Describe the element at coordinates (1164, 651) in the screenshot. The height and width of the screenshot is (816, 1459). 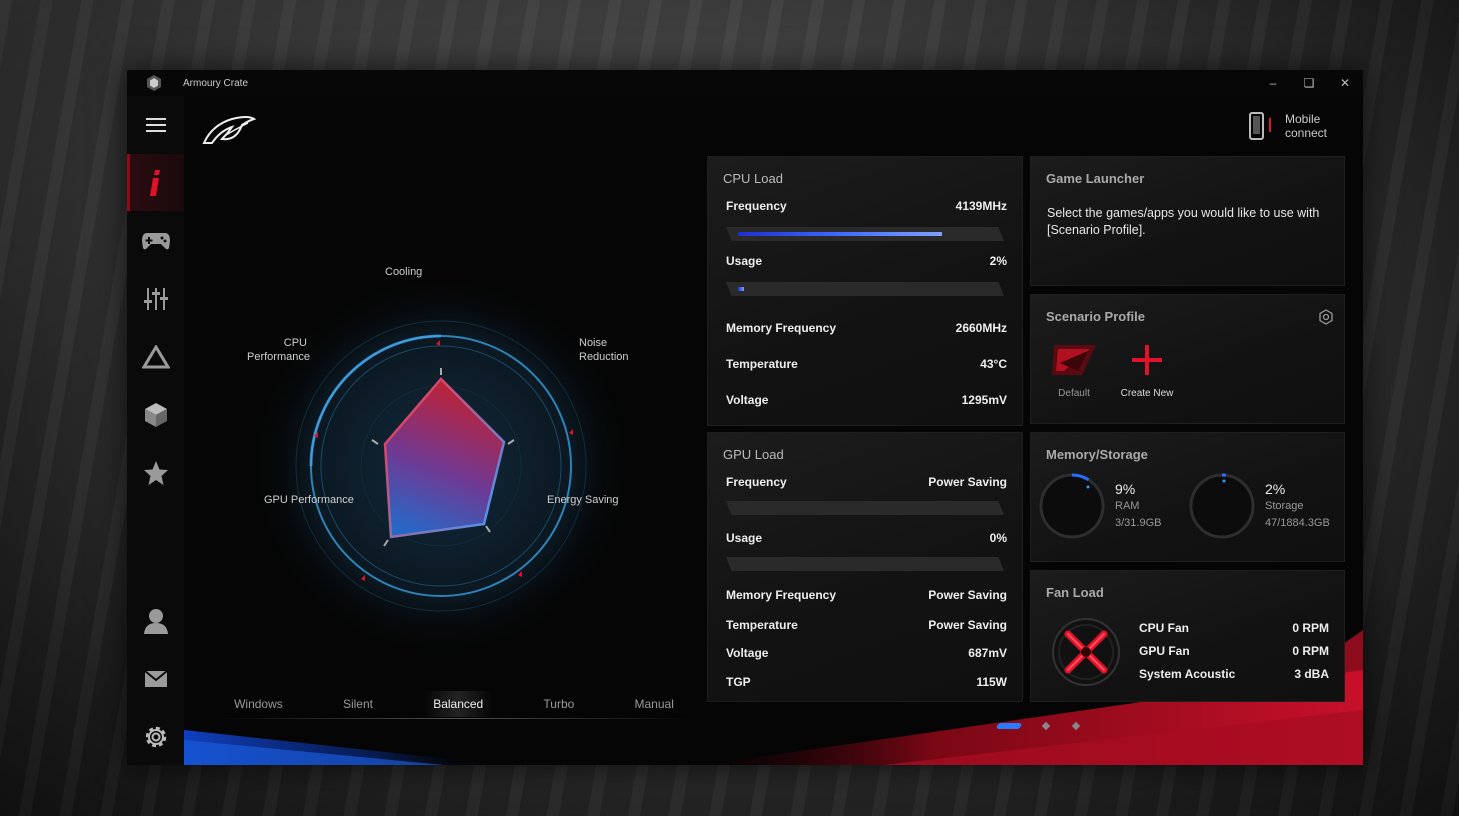
I see `gpu-fan-label: GPU Fan` at that location.